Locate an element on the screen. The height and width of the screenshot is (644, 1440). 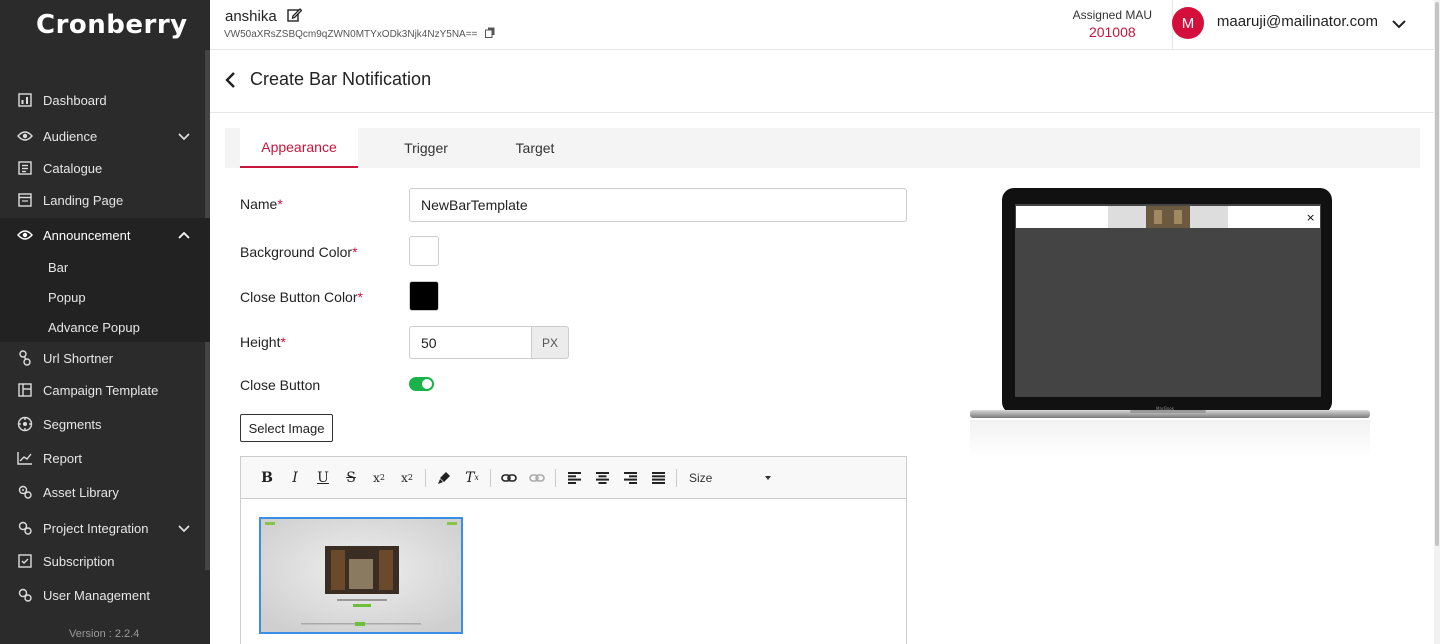
sidebar-item-campaign-template: Campaign Template is located at coordinates (105, 390).